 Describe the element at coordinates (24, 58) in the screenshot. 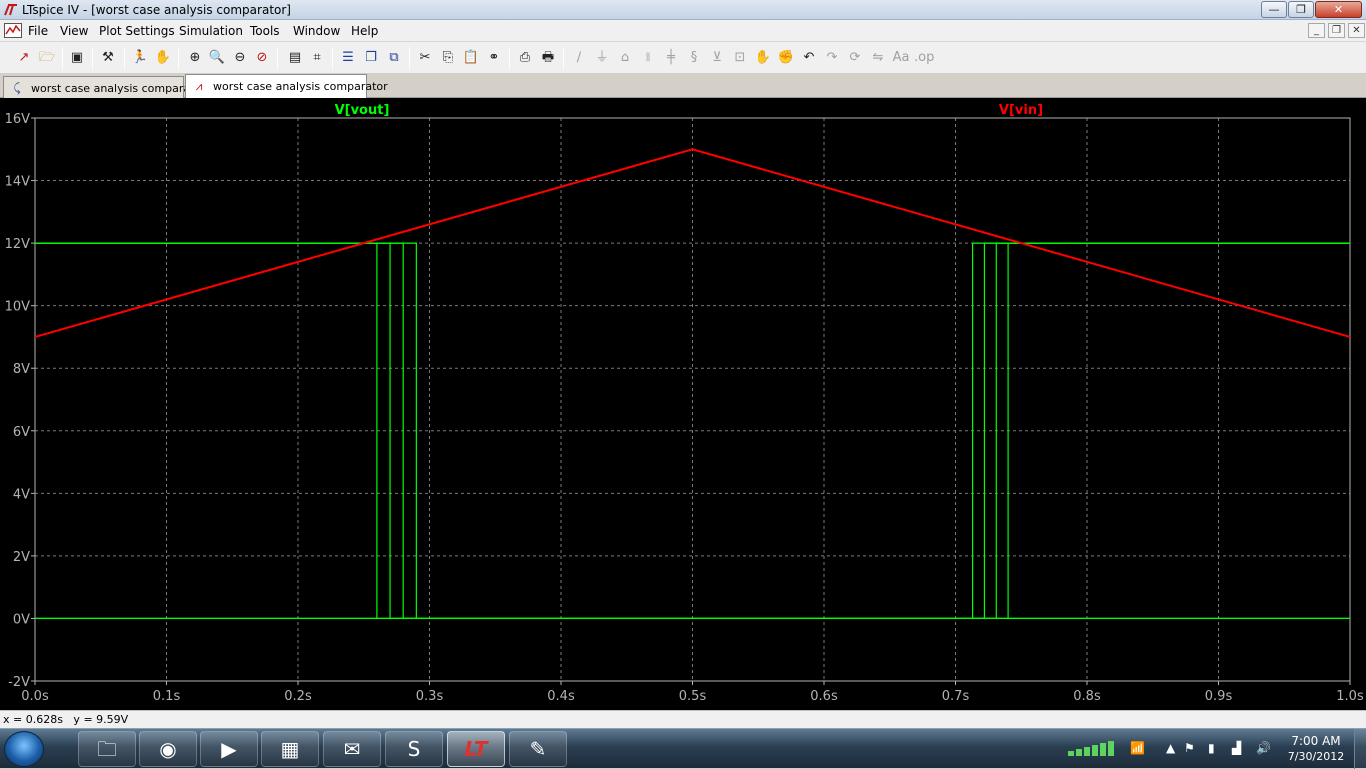

I see `new-schematic-icon: ↗` at that location.